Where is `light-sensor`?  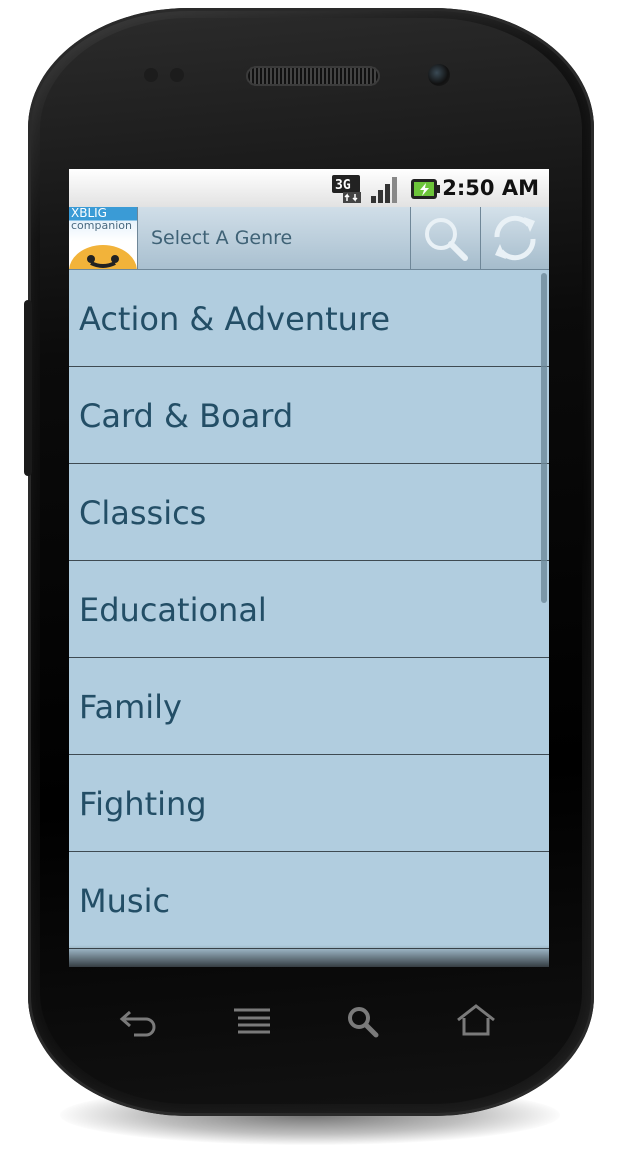 light-sensor is located at coordinates (177, 75).